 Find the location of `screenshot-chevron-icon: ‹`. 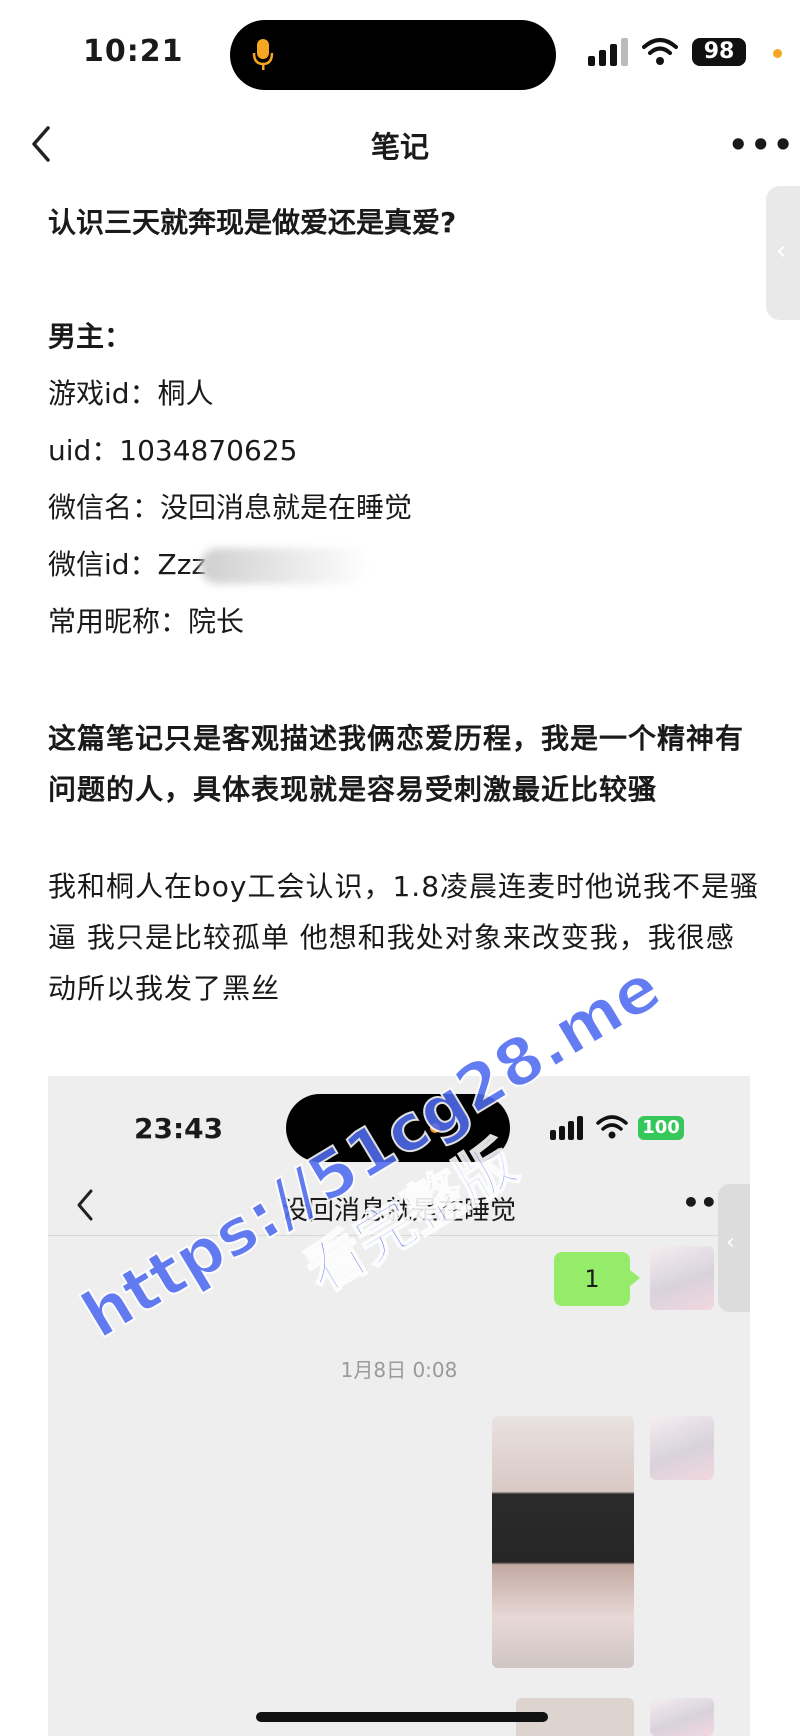

screenshot-chevron-icon: ‹ is located at coordinates (730, 1242).